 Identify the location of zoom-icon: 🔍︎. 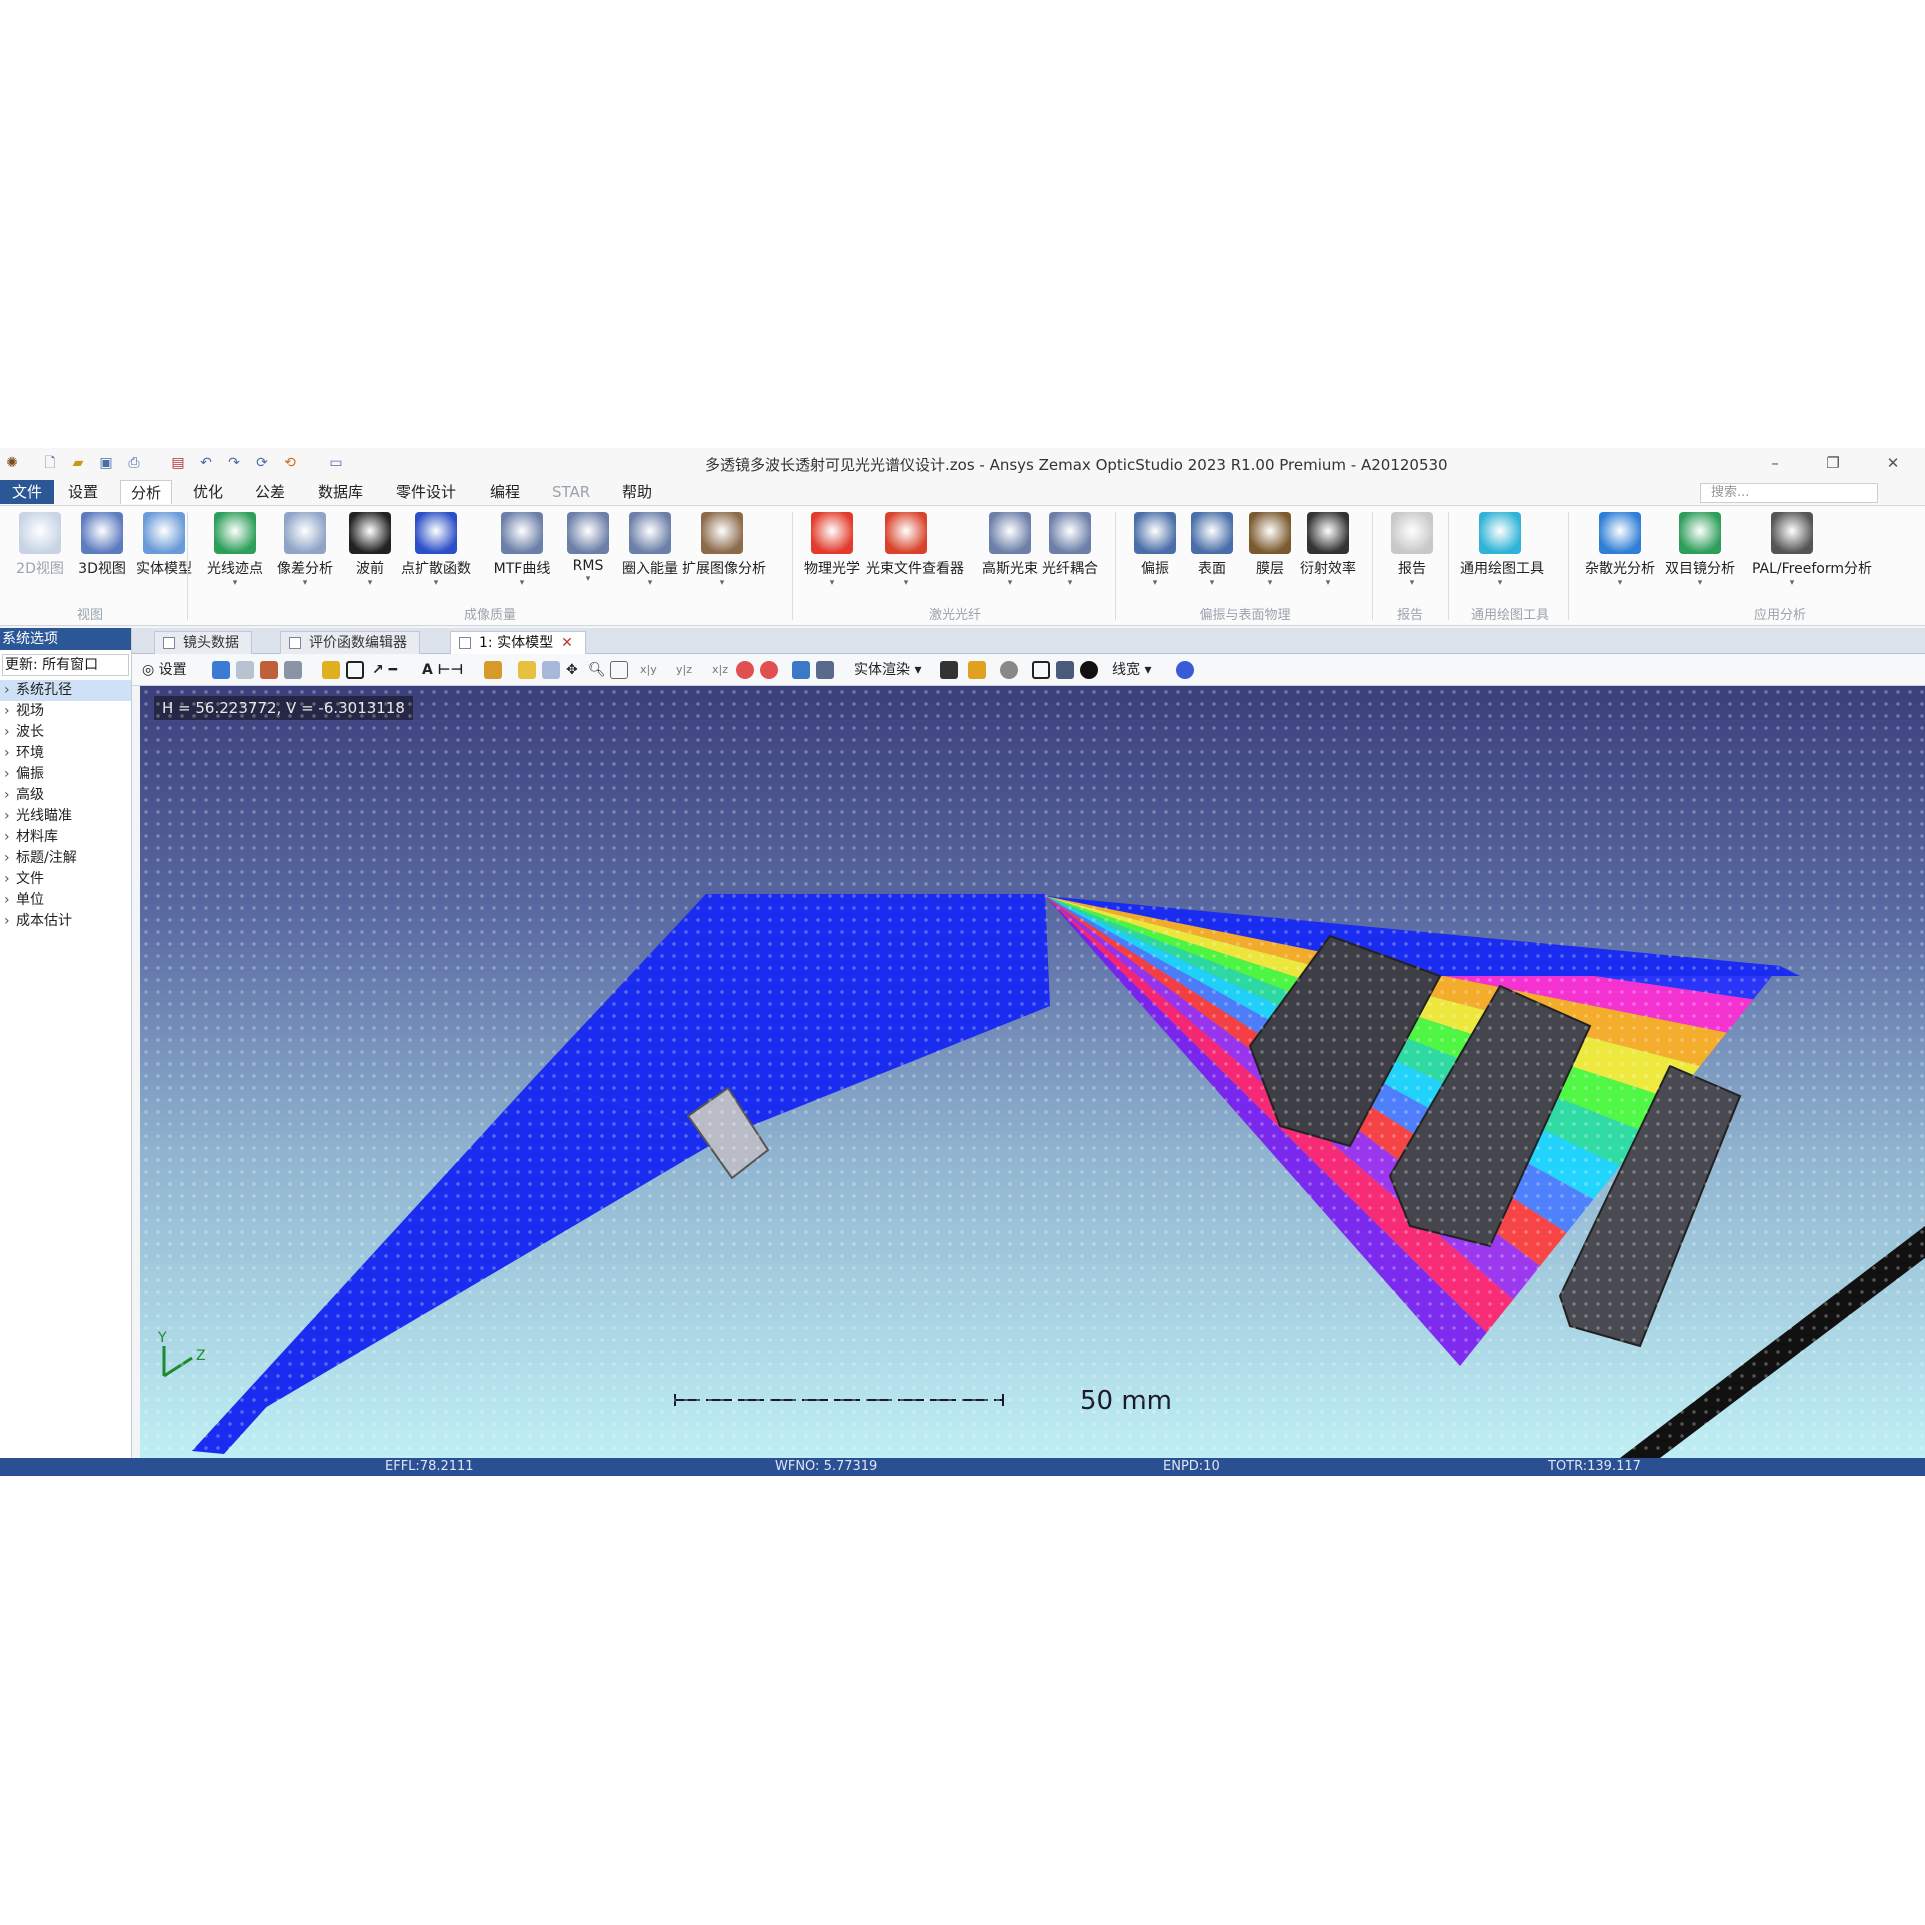
(597, 670).